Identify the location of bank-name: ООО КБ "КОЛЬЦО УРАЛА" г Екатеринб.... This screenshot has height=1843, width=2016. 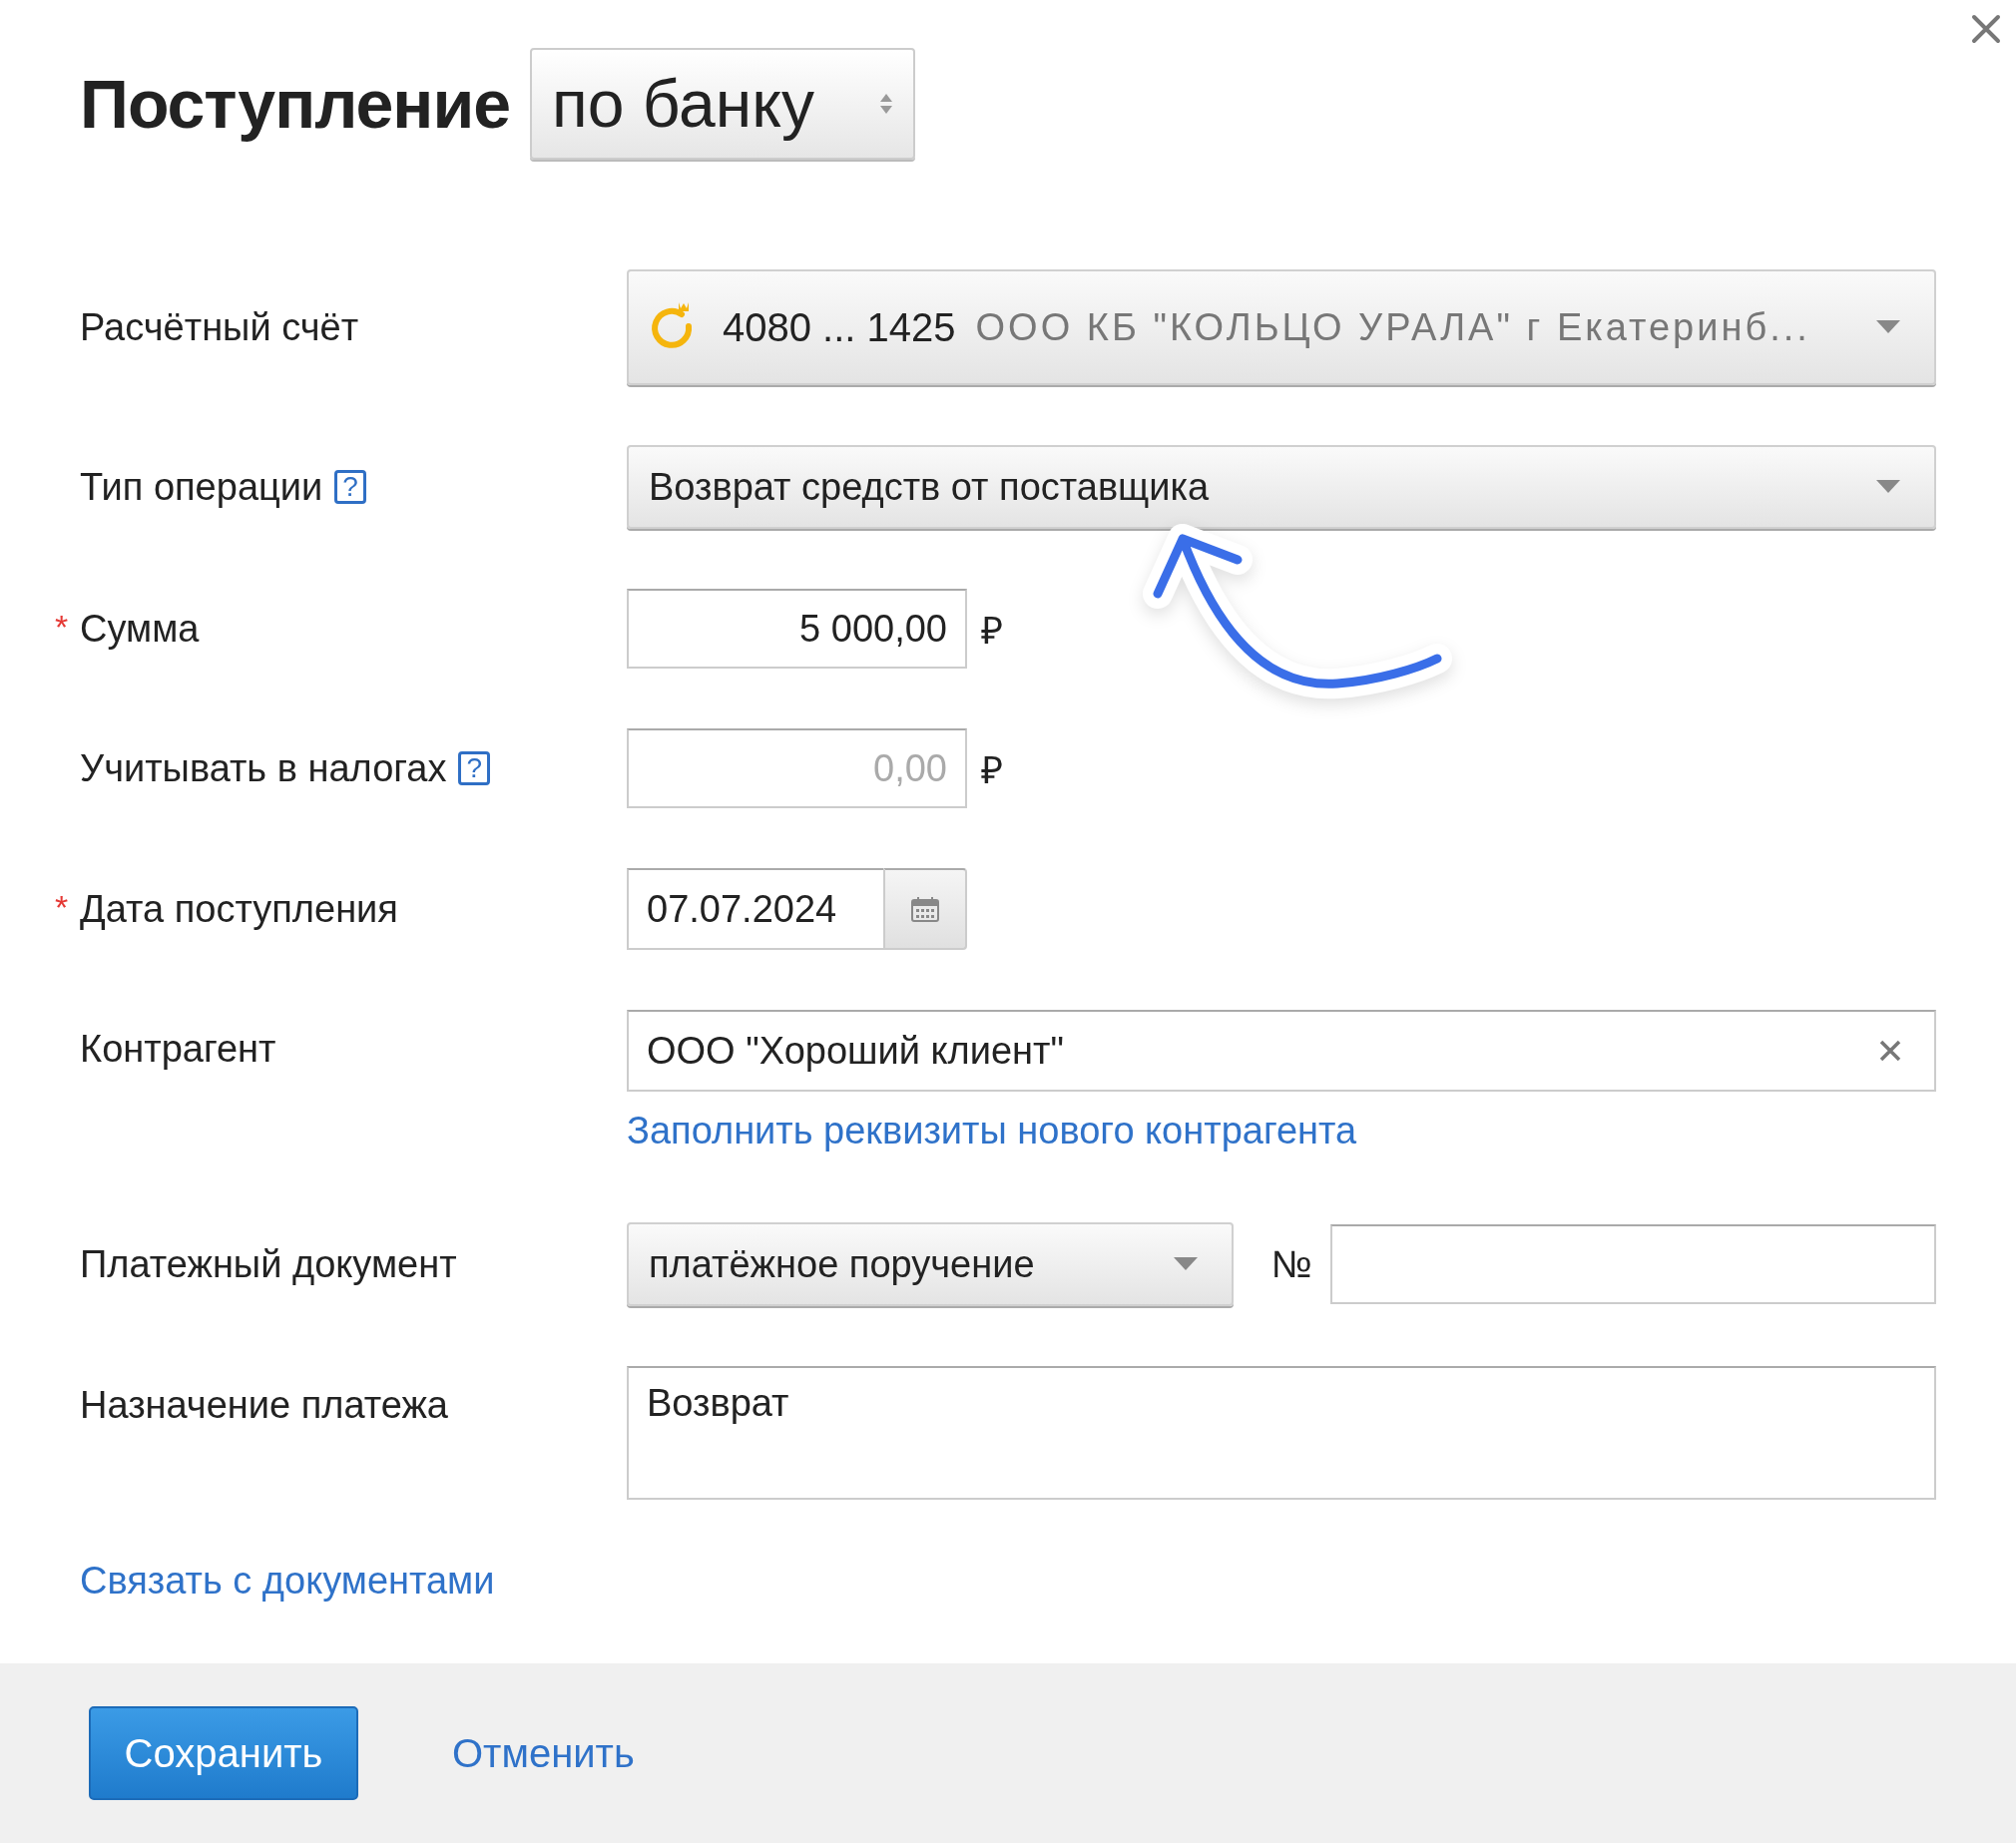
(1393, 327).